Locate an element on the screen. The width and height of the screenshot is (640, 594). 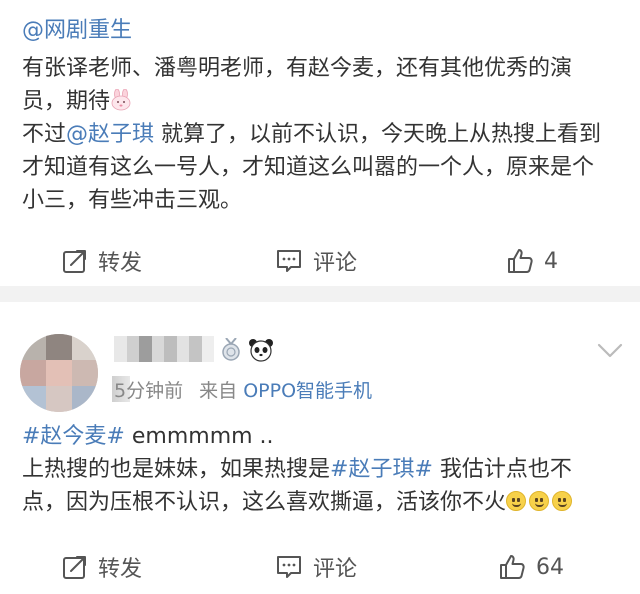
post2-repost-button: 转发 is located at coordinates (102, 567).